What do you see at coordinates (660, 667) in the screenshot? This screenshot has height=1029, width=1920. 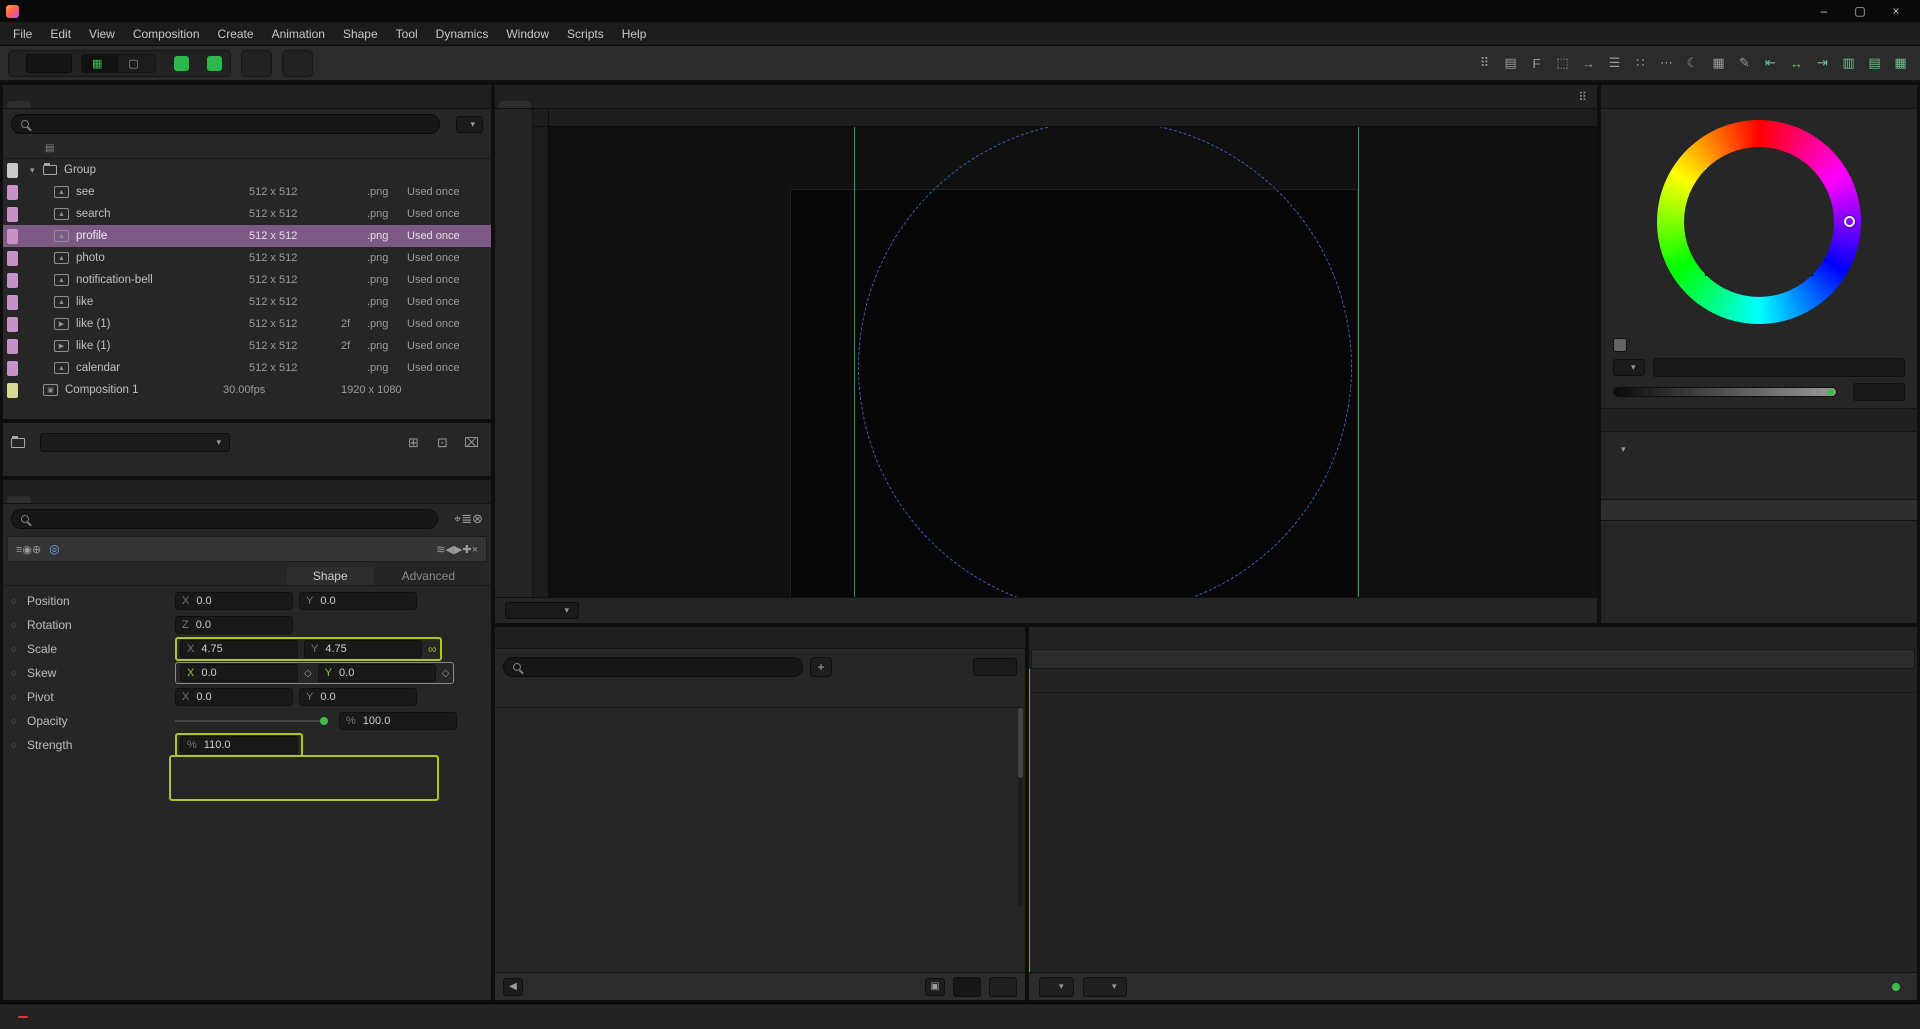 I see `layer-search-input` at bounding box center [660, 667].